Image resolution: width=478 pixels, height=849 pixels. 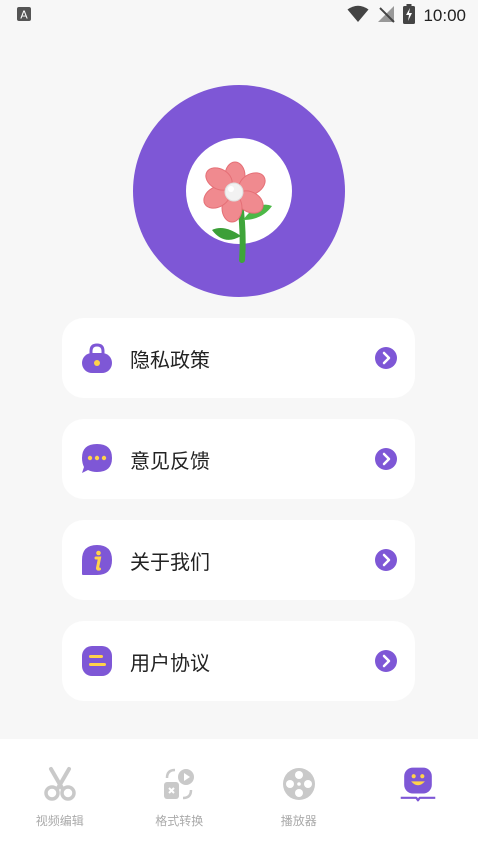 I want to click on app-notification-icon: A, so click(x=24, y=16).